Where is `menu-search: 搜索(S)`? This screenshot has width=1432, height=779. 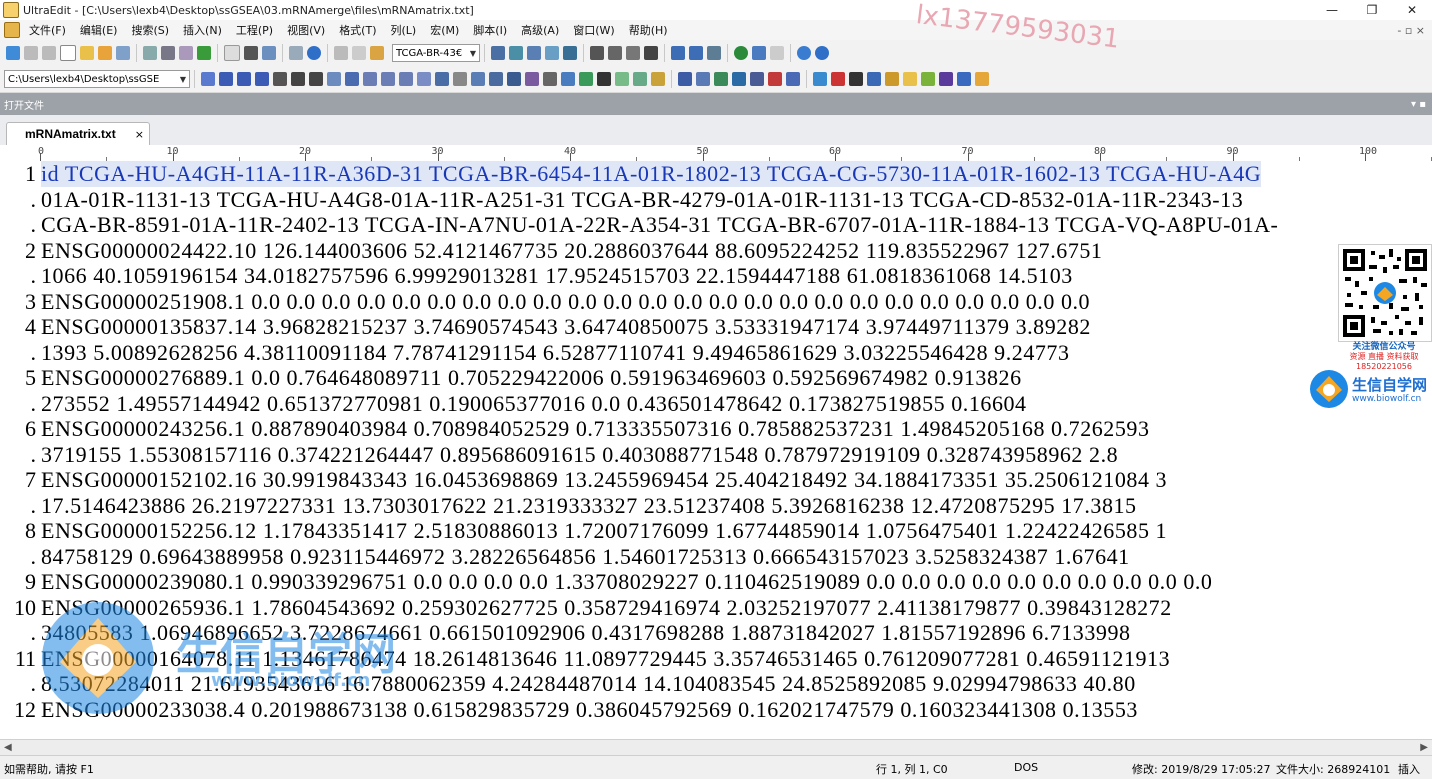
menu-search: 搜索(S) is located at coordinates (150, 30).